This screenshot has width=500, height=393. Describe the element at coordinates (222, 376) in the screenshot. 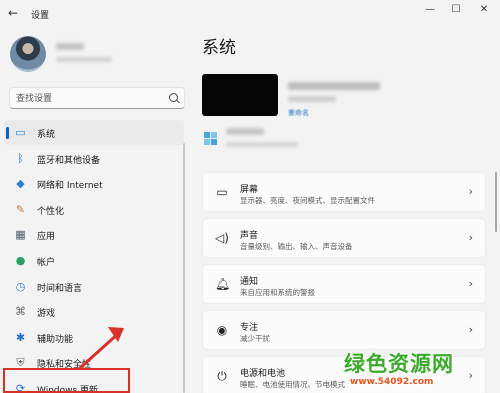

I see `power-icon: ⏻` at that location.